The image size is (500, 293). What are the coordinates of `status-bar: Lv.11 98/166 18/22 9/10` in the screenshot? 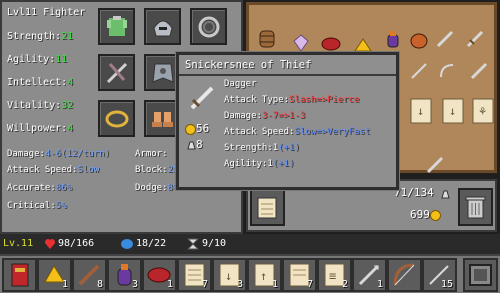 It's located at (250, 244).